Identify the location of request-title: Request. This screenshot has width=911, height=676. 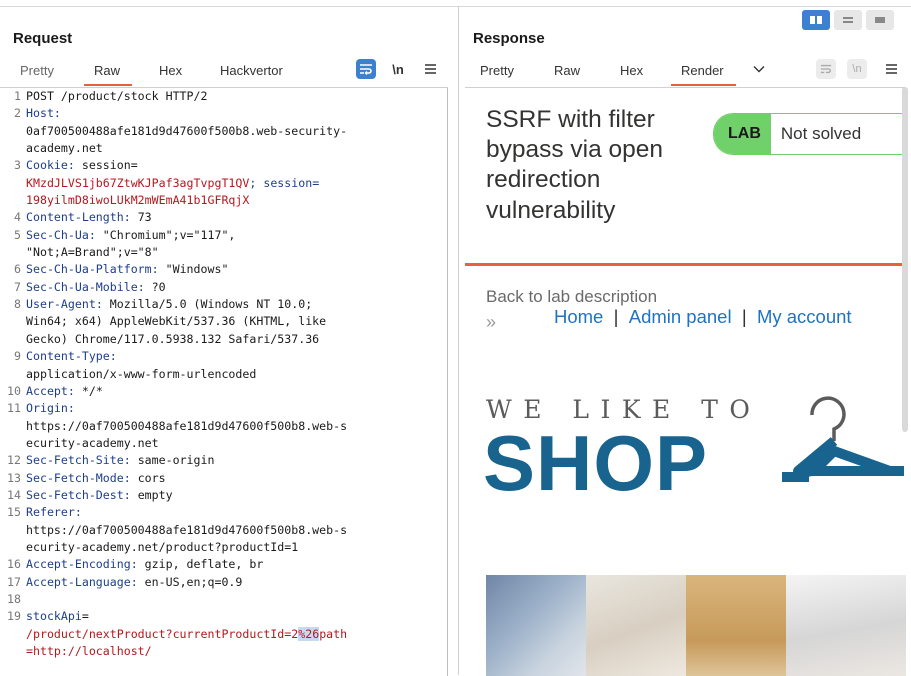
(43, 38).